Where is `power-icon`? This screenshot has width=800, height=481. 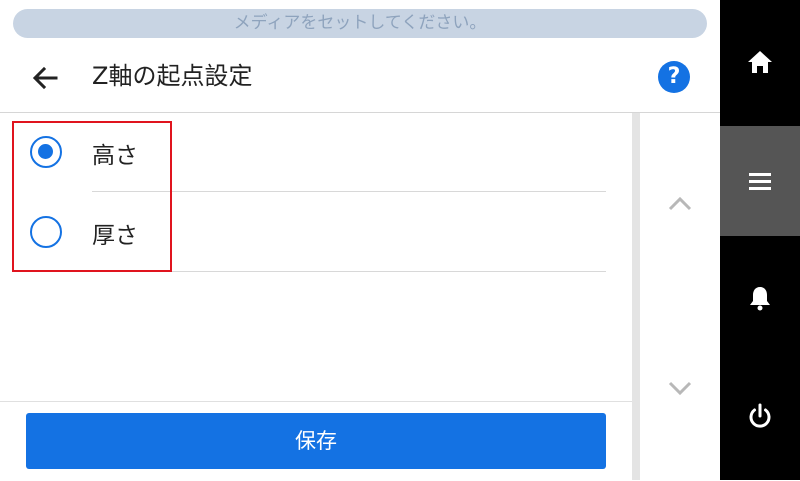 power-icon is located at coordinates (760, 415).